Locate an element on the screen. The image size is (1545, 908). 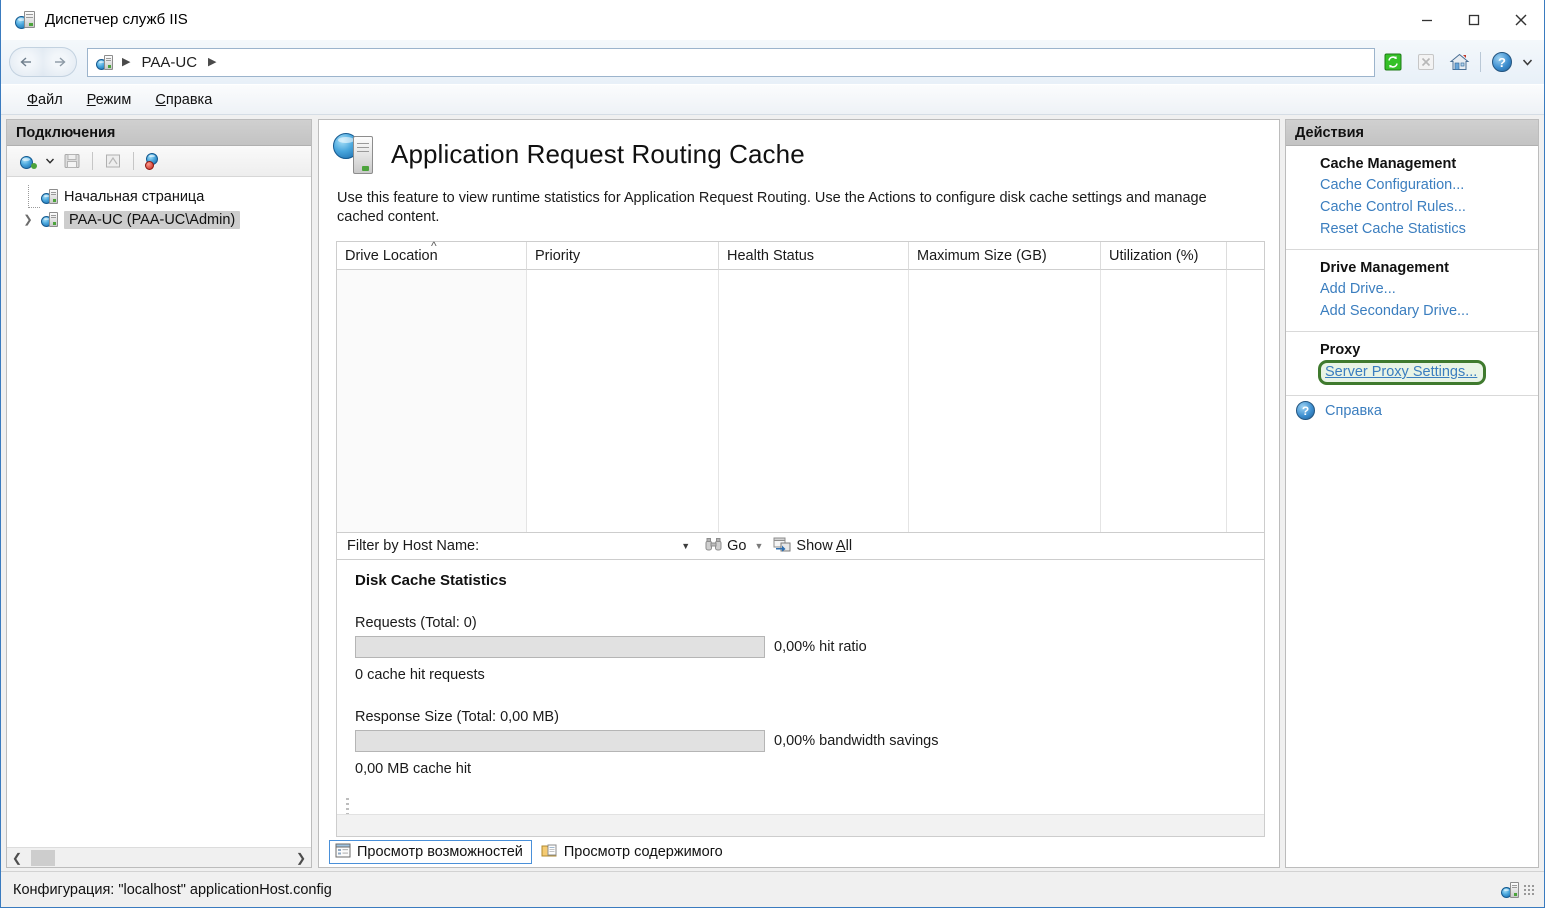
response-sub-text: 0,00 MB cache hit is located at coordinates (413, 769).